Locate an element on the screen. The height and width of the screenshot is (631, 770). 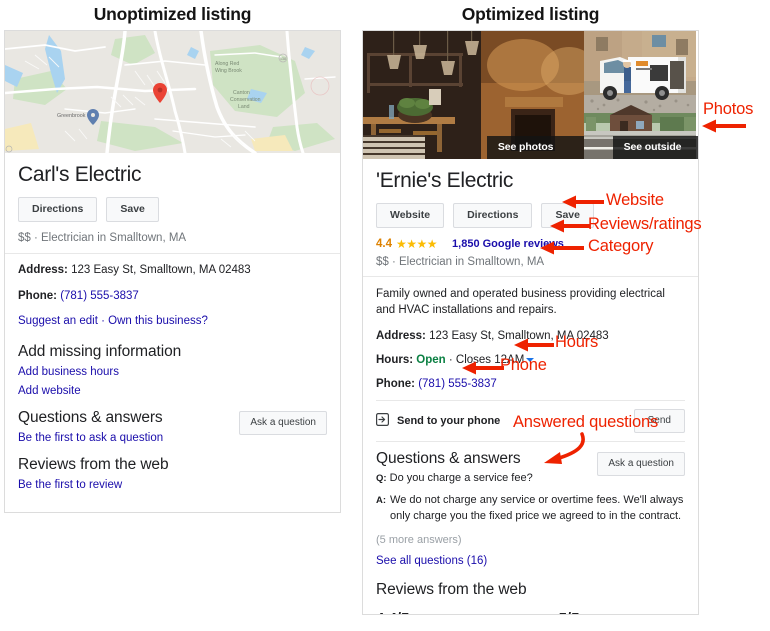
website-button: Website is located at coordinates (410, 215).